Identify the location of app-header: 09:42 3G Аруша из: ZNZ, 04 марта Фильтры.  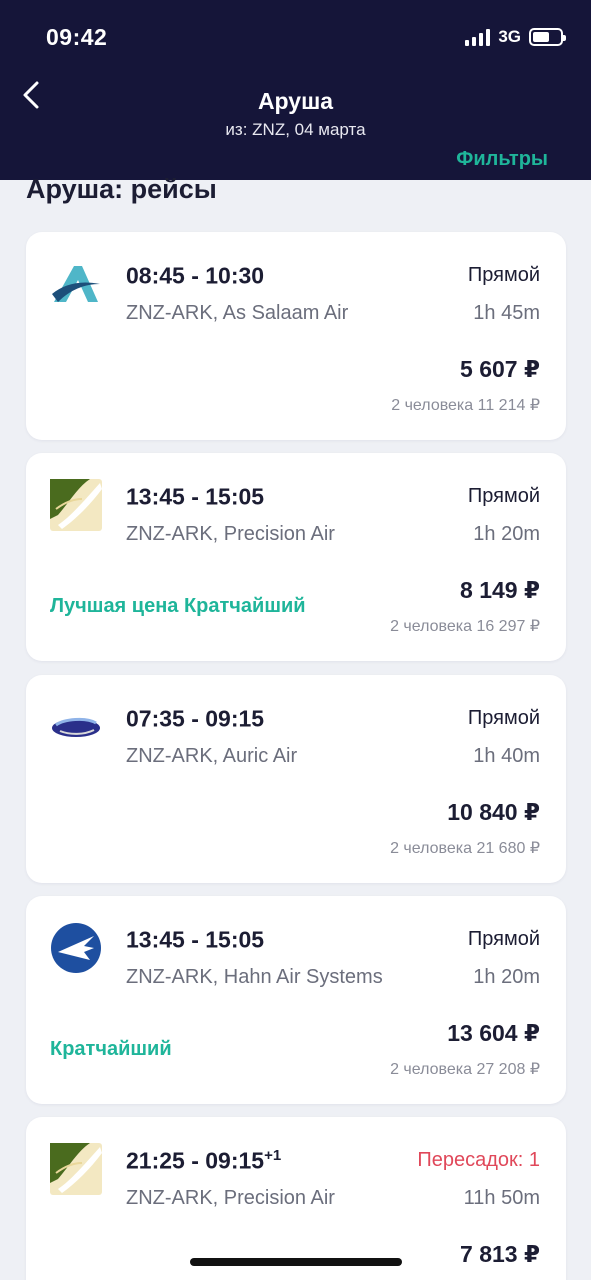
(295, 90).